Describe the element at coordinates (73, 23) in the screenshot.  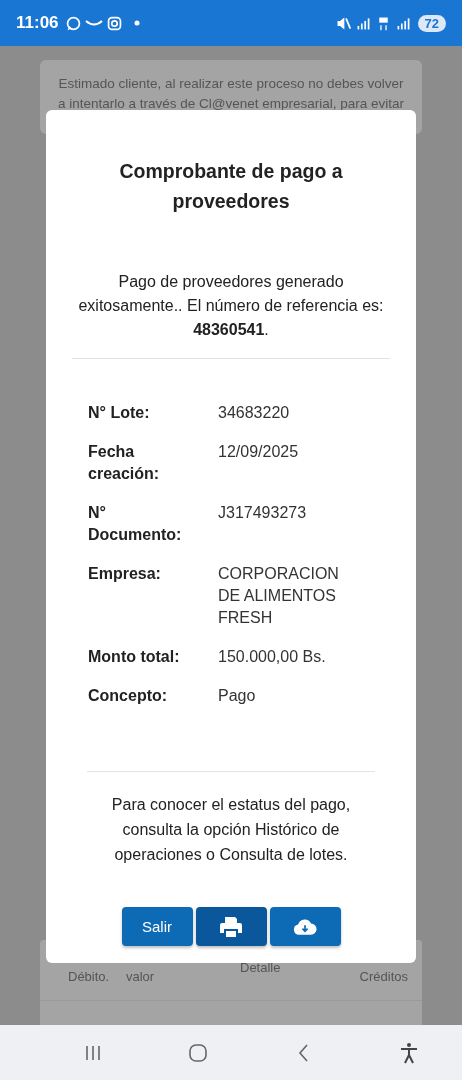
I see `chat-bubble-icon` at that location.